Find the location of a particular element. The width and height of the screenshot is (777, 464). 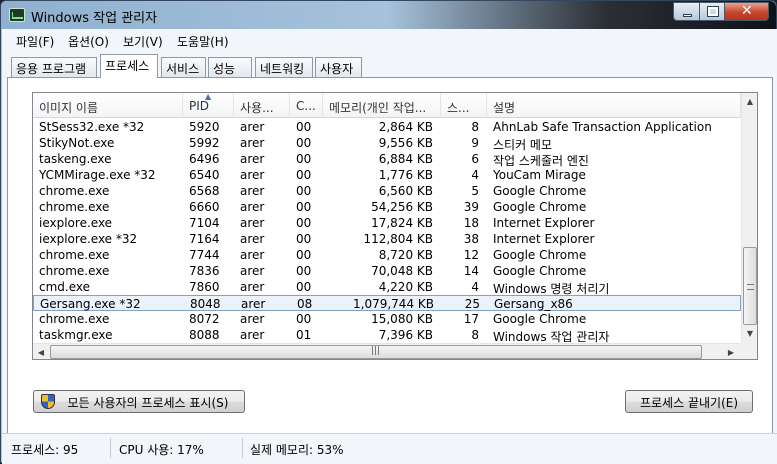

show-all-users-processes-button: 모든 사용자의 프로세스 표시(S) is located at coordinates (139, 401).